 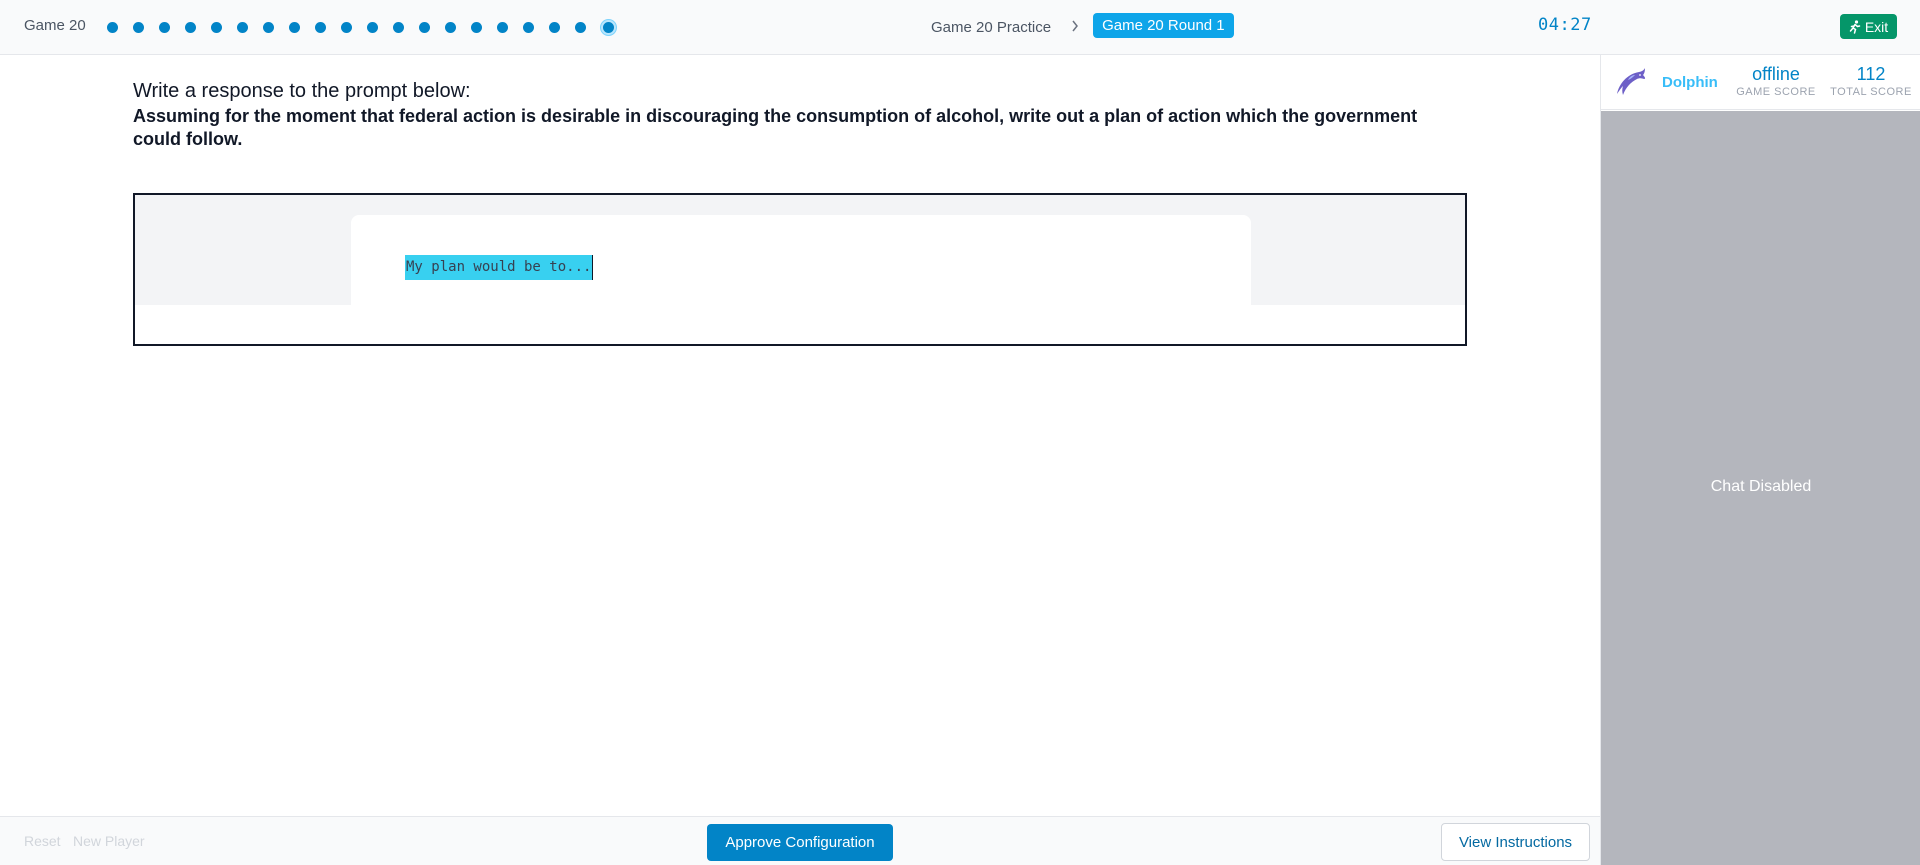 I want to click on reset-link: Reset, so click(x=42, y=841).